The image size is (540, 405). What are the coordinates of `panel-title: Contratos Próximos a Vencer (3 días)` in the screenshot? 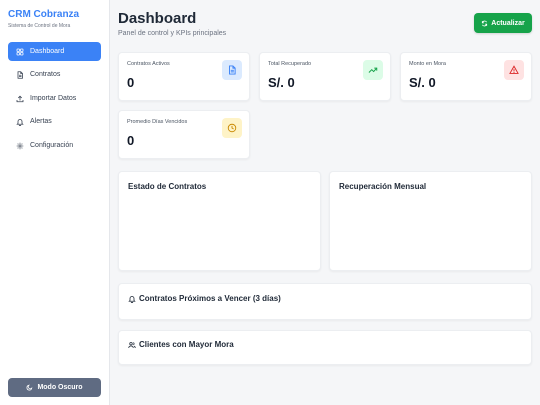 It's located at (204, 298).